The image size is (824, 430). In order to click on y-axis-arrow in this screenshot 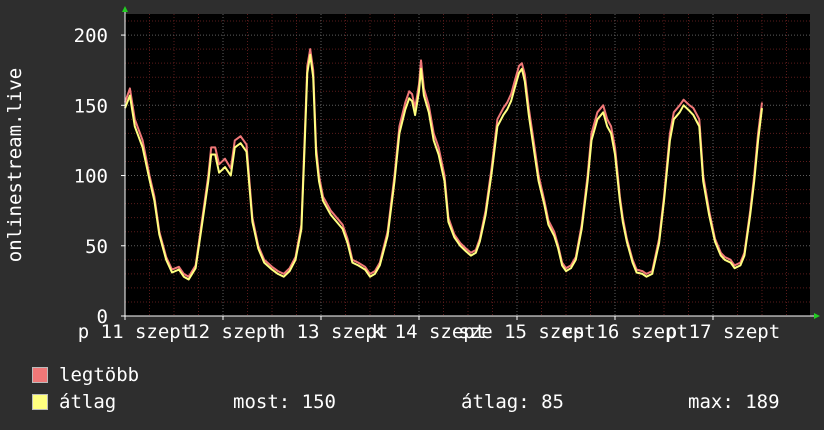, I will do `click(125, 9)`.